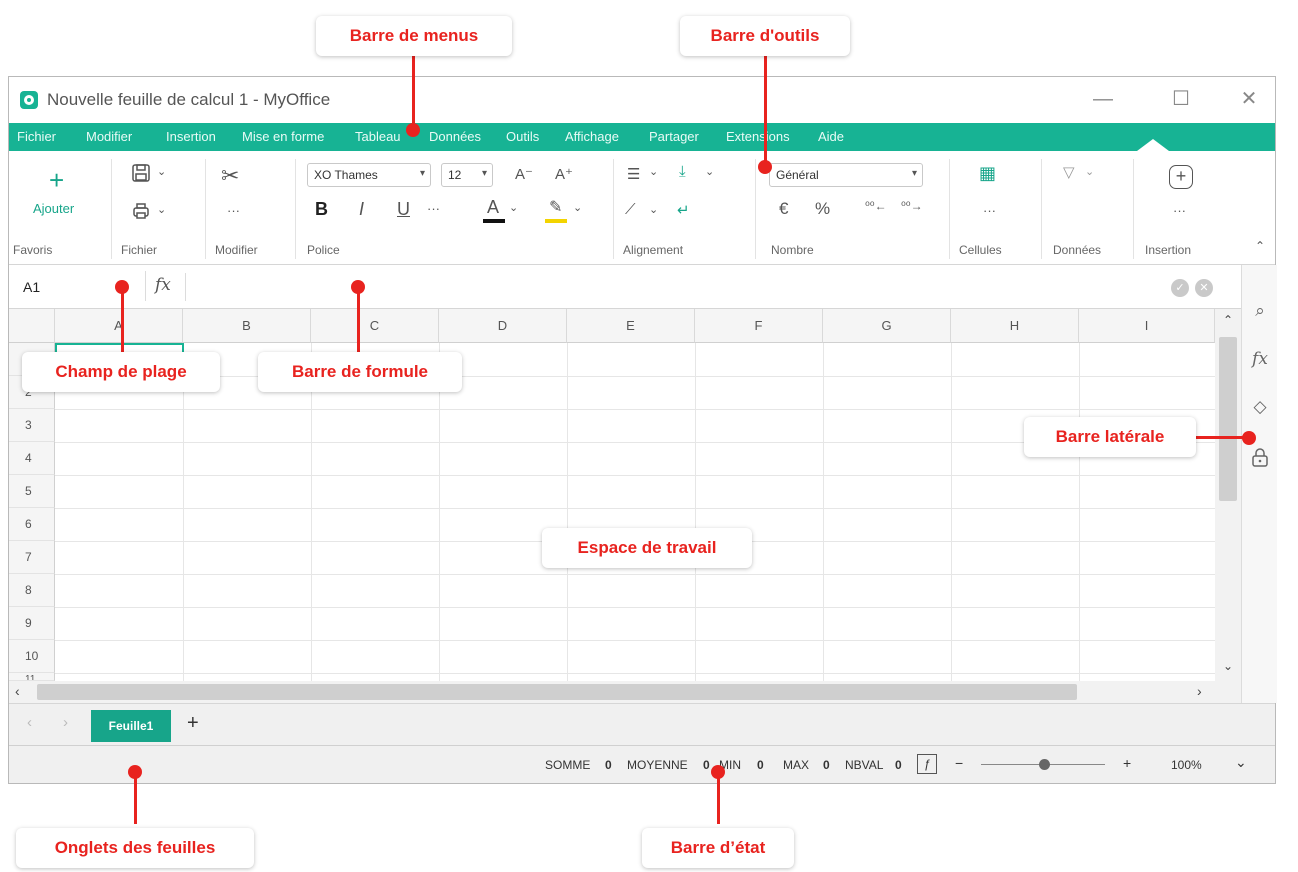 Image resolution: width=1298 pixels, height=872 pixels. I want to click on row-header: 10, so click(32, 656).